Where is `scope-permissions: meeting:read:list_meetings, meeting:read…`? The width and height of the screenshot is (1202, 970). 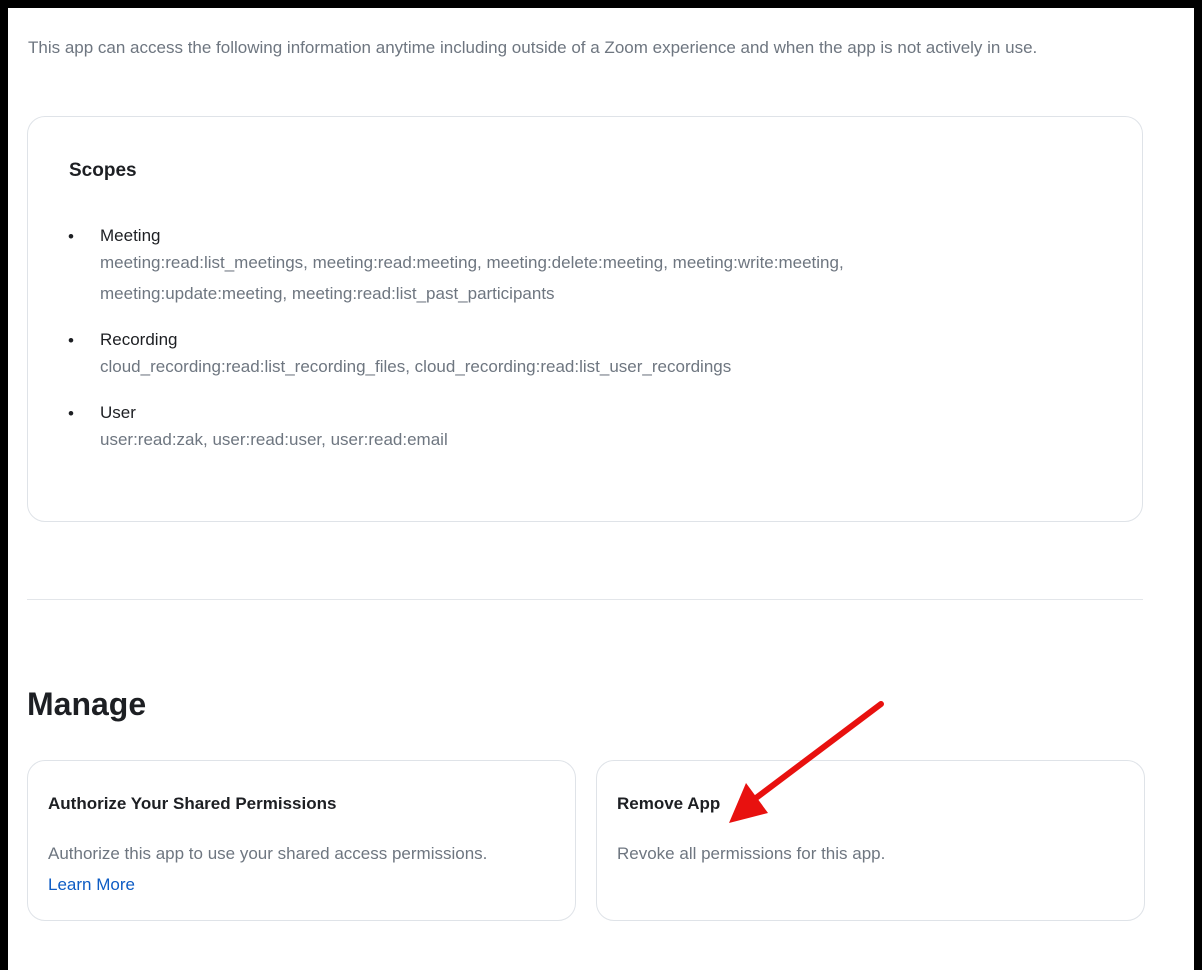
scope-permissions: meeting:read:list_meetings, meeting:read… is located at coordinates (530, 278).